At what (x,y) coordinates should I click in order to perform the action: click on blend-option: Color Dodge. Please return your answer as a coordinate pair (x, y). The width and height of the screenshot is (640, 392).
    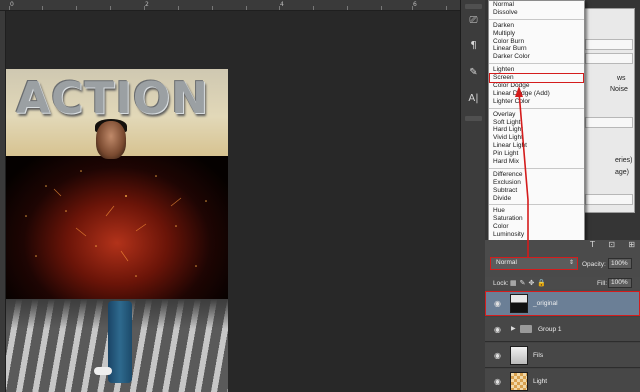
    Looking at the image, I should click on (538, 86).